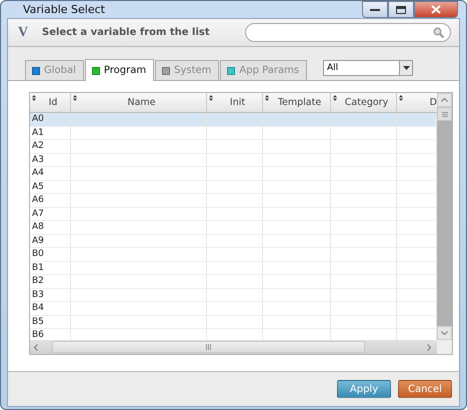 The image size is (467, 410). I want to click on table-row: A0, so click(233, 119).